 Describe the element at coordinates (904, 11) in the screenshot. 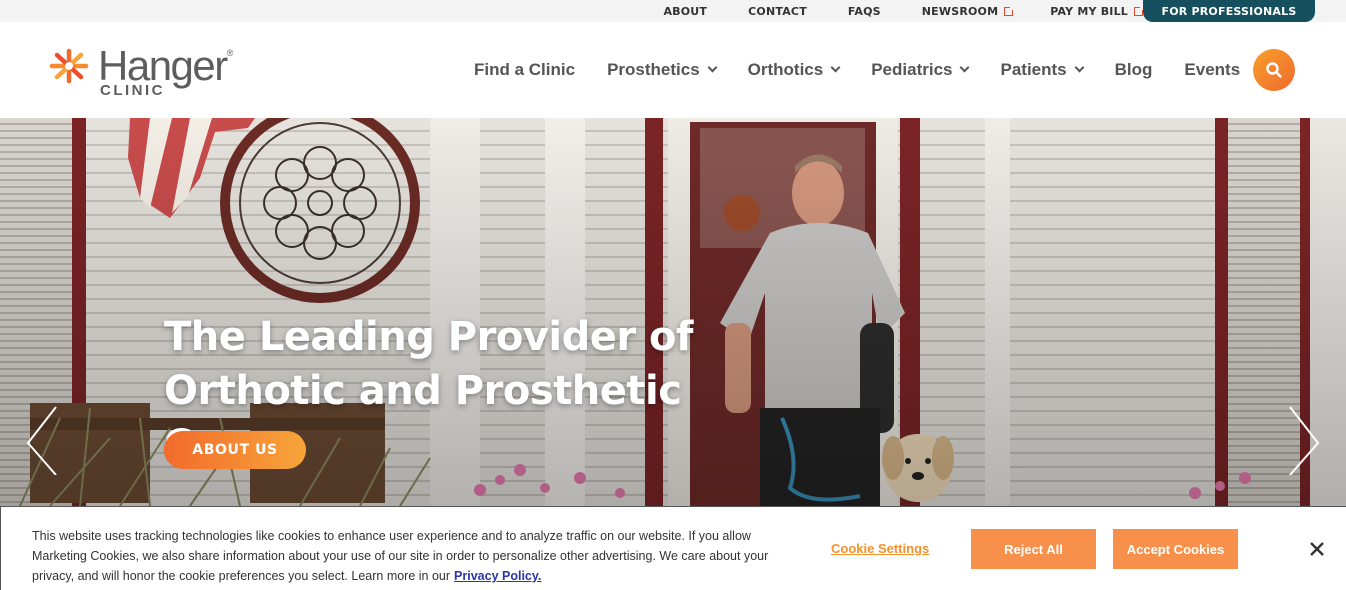

I see `utility-nav: ABOUT CONTACT FAQS NEWSROOM PAY MY BILL` at that location.